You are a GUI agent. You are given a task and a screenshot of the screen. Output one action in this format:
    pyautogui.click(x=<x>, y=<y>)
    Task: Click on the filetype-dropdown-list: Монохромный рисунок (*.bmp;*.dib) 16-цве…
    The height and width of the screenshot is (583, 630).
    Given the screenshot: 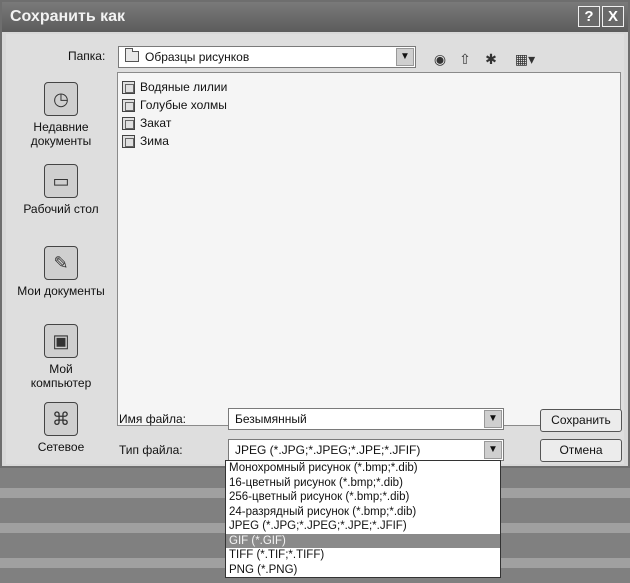 What is the action you would take?
    pyautogui.click(x=363, y=519)
    